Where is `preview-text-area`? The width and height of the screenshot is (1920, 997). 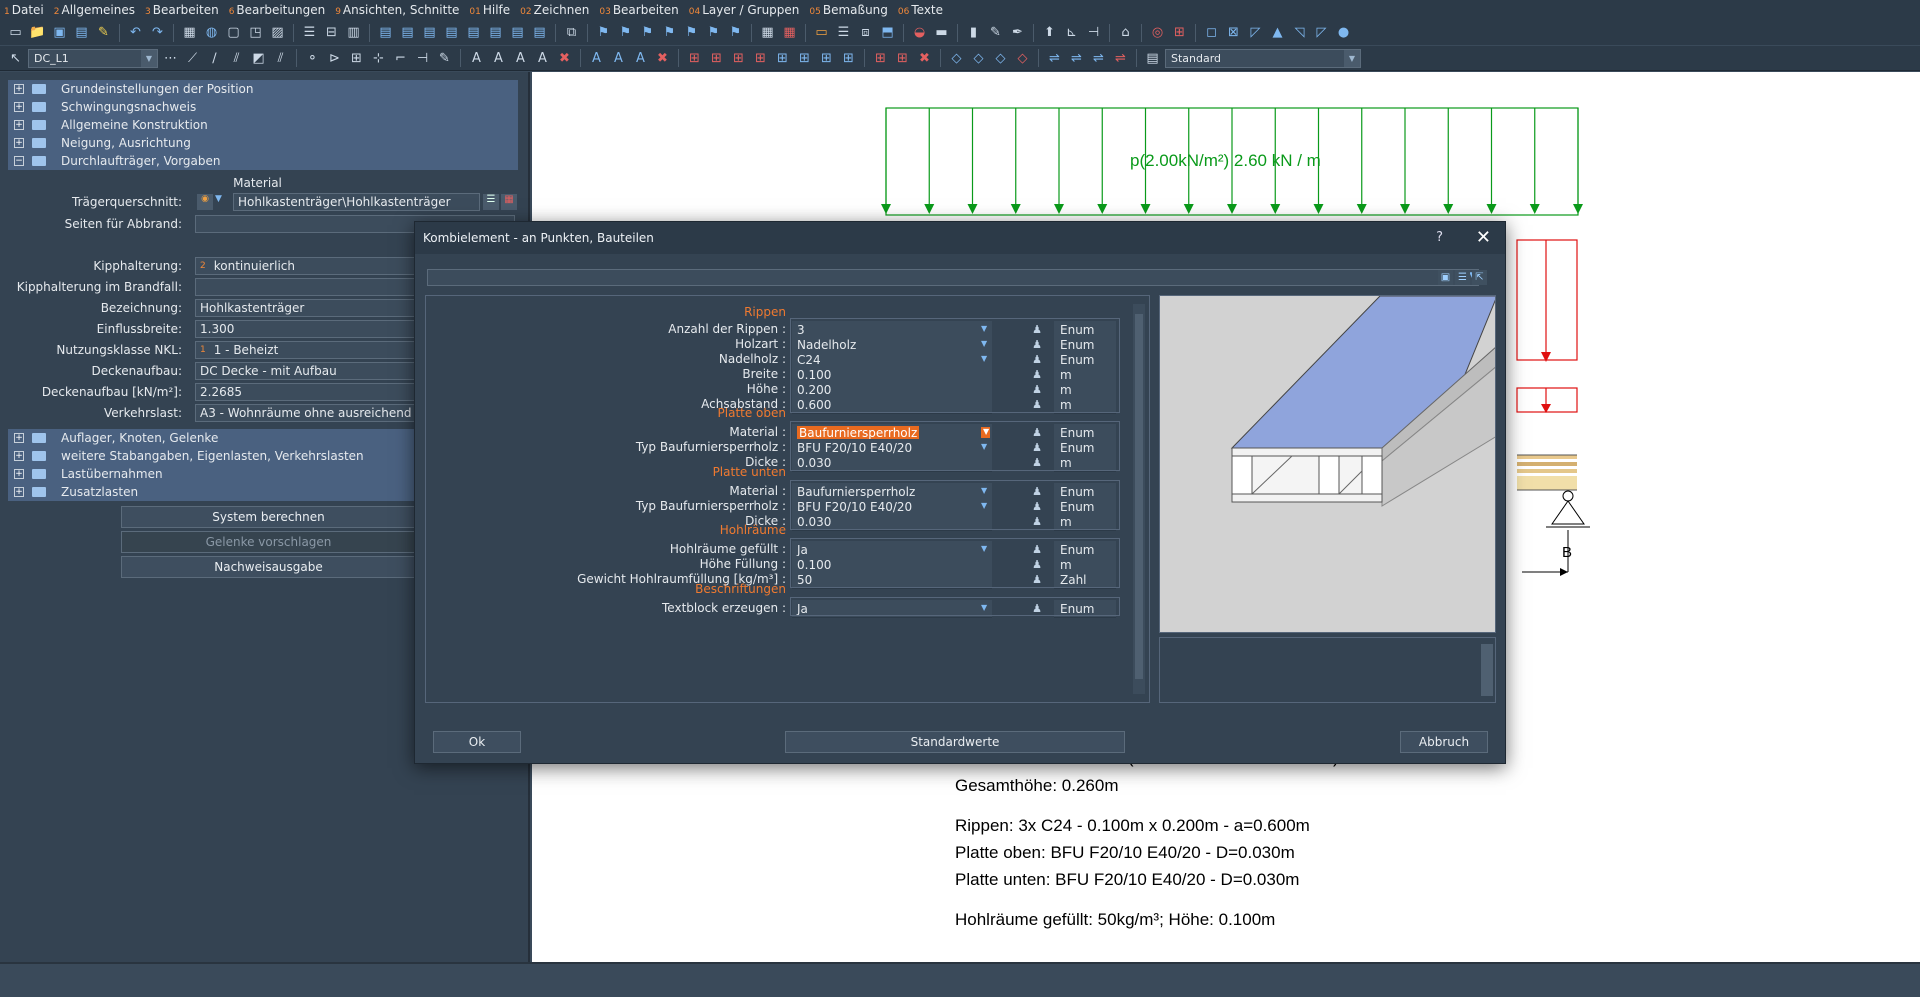 preview-text-area is located at coordinates (1327, 670).